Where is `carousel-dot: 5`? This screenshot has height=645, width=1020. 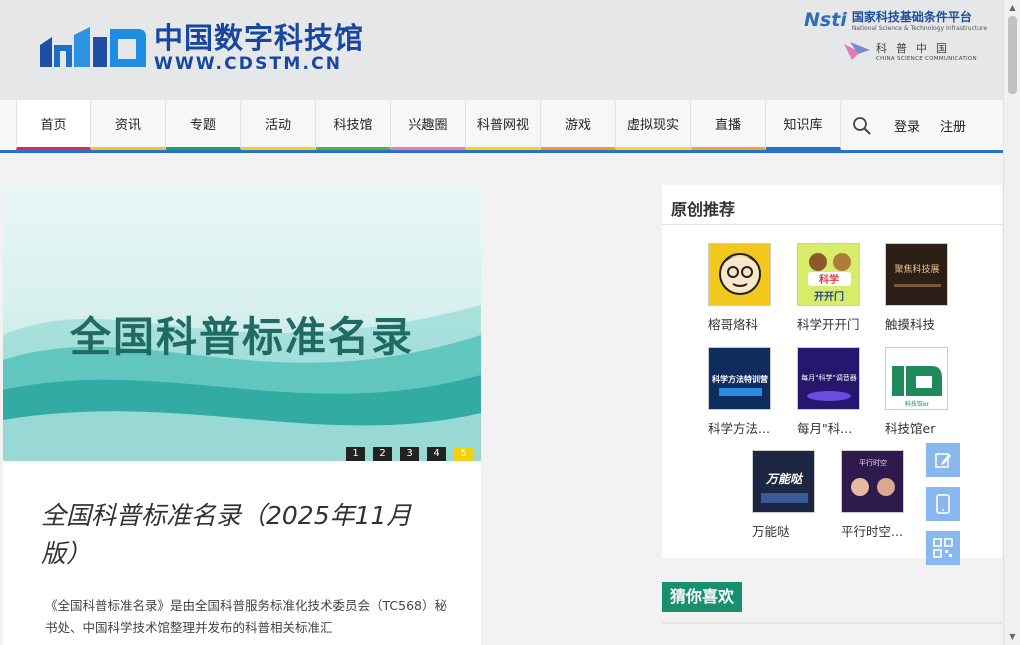
carousel-dot: 5 is located at coordinates (463, 454).